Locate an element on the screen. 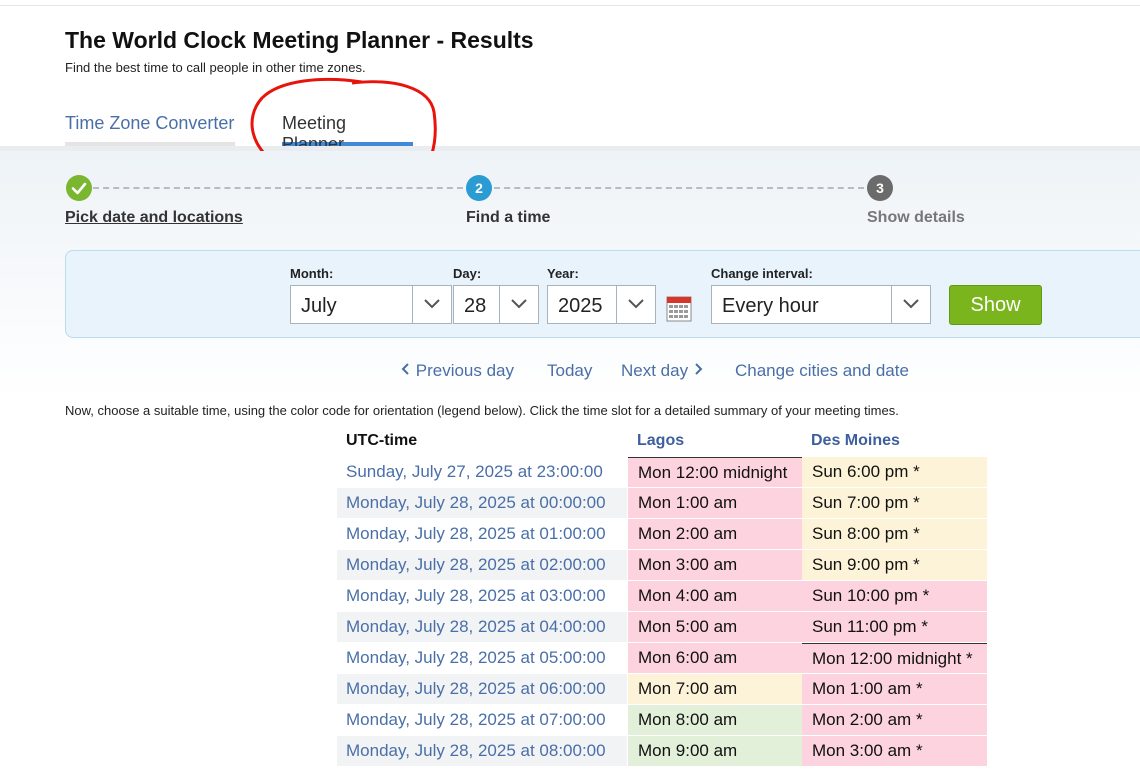  des-moines-time-cell: Mon 3:00 am * is located at coordinates (894, 751).